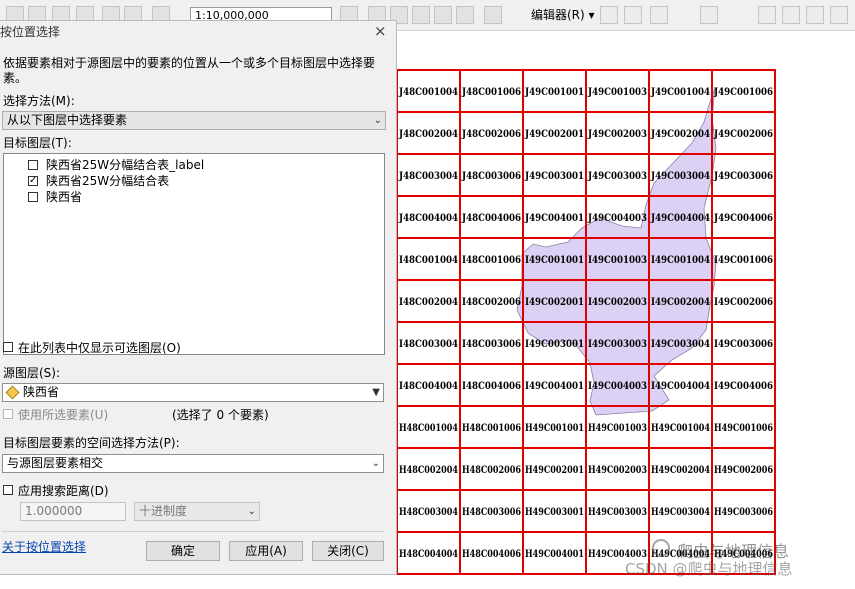 This screenshot has height=589, width=855. I want to click on apply-button: 应用(A), so click(266, 551).